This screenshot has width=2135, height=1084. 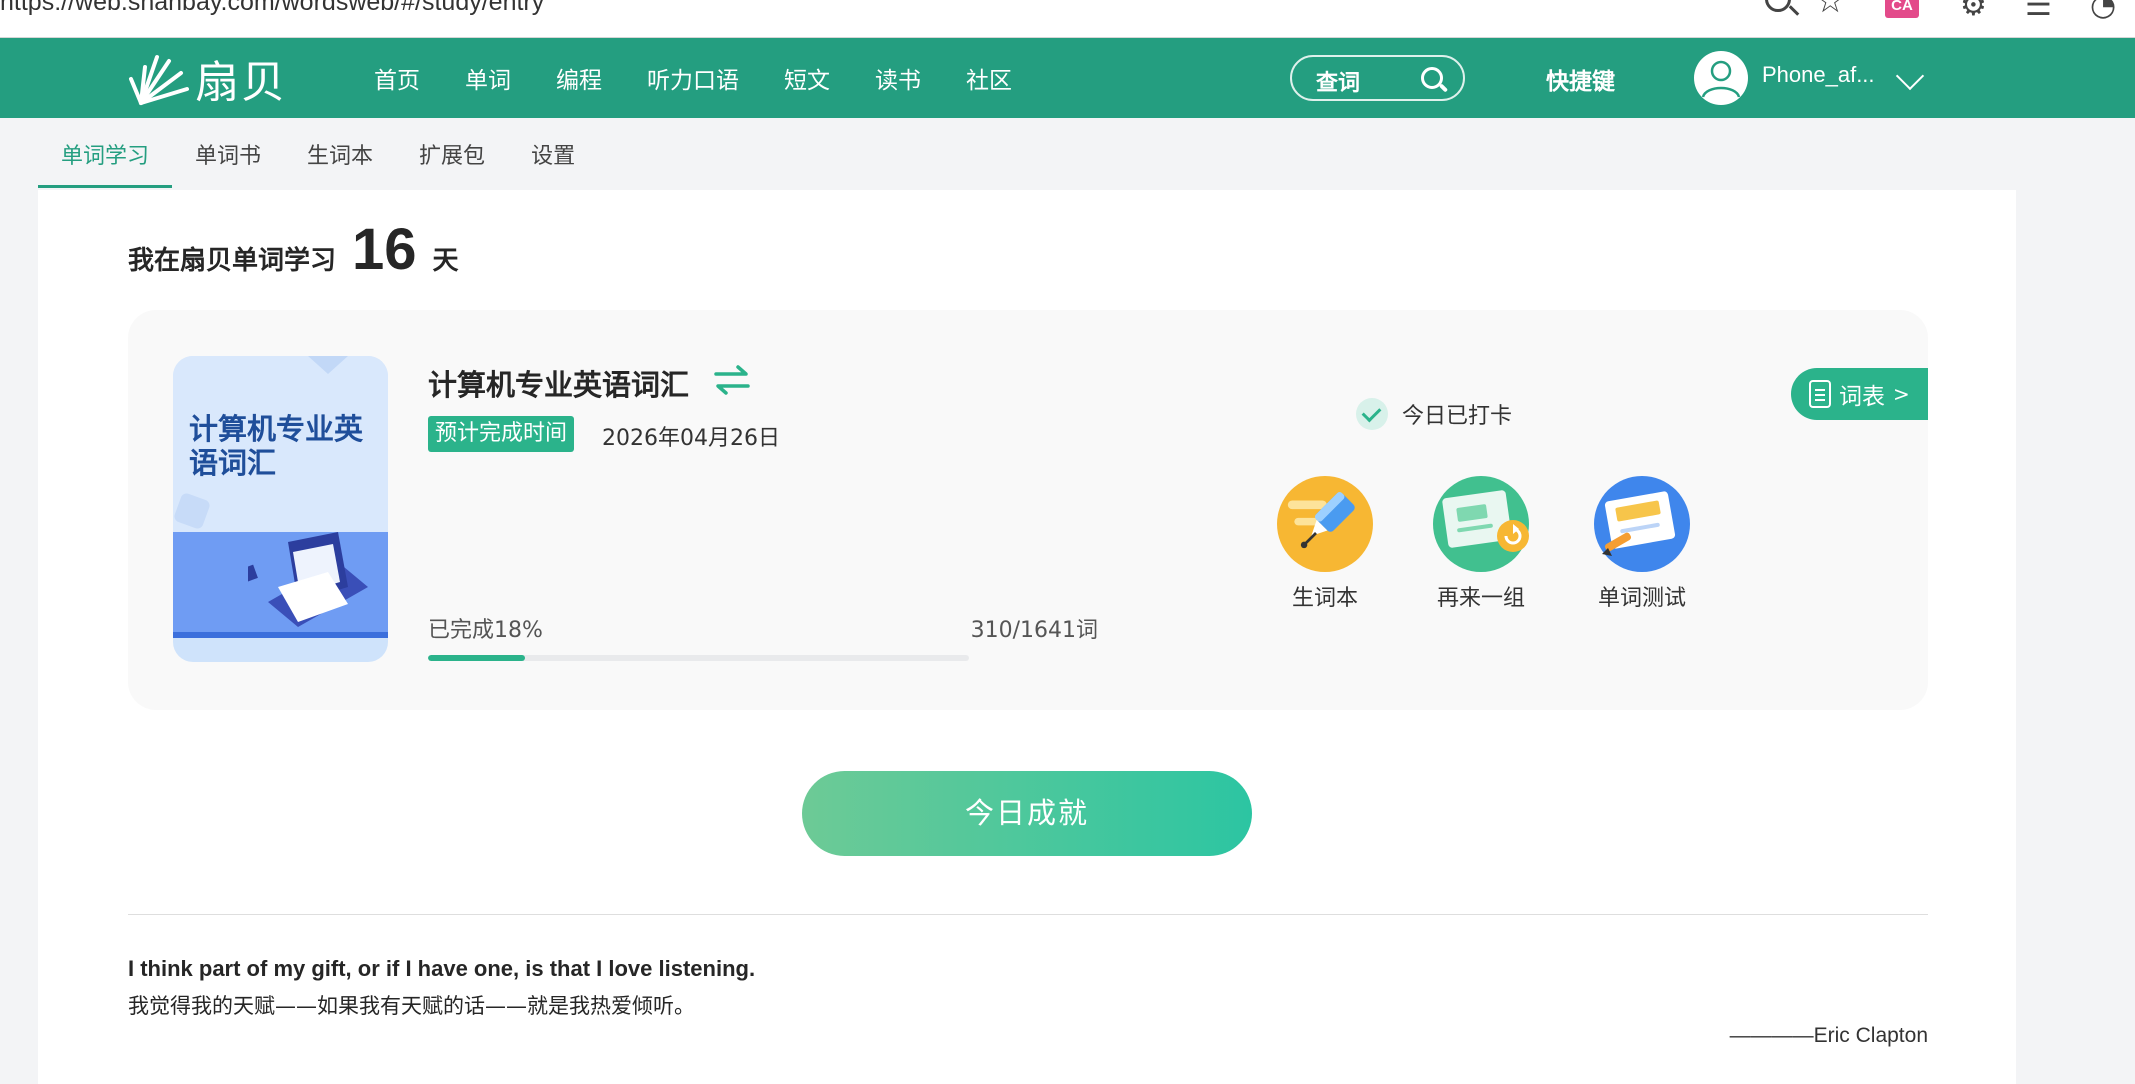 What do you see at coordinates (340, 153) in the screenshot?
I see `tab-vocab-notebook: 生词本` at bounding box center [340, 153].